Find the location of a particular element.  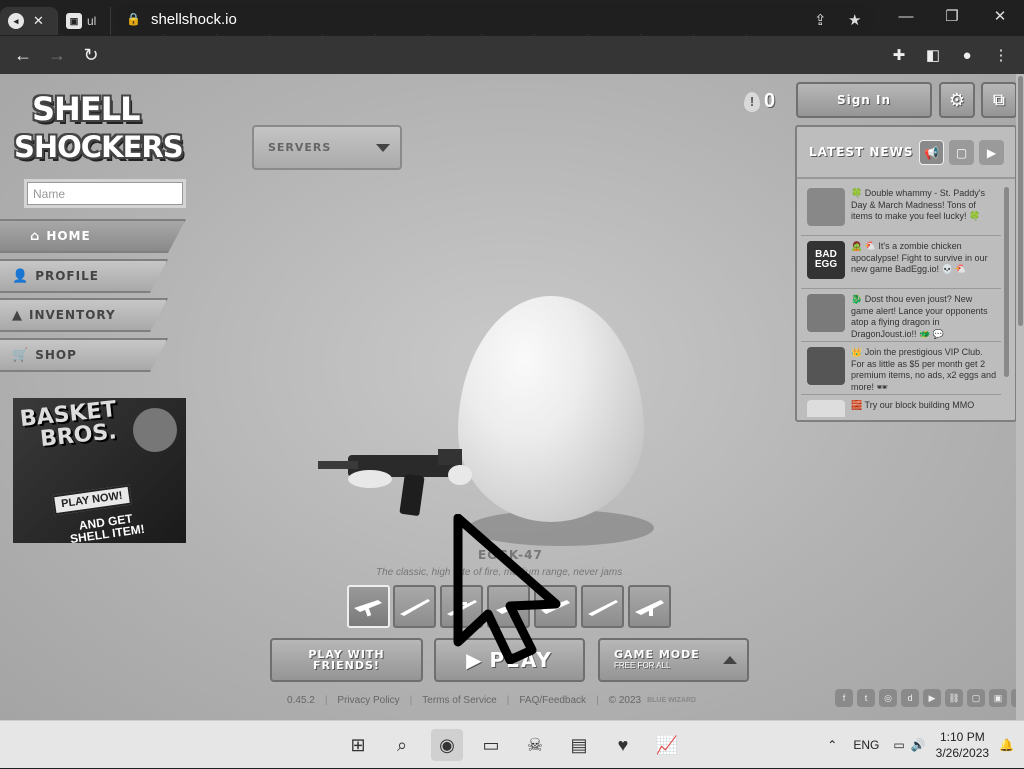

social-links: f t ◎ d ▶ ⛓ ▢ ▣ ♪ is located at coordinates (929, 698).